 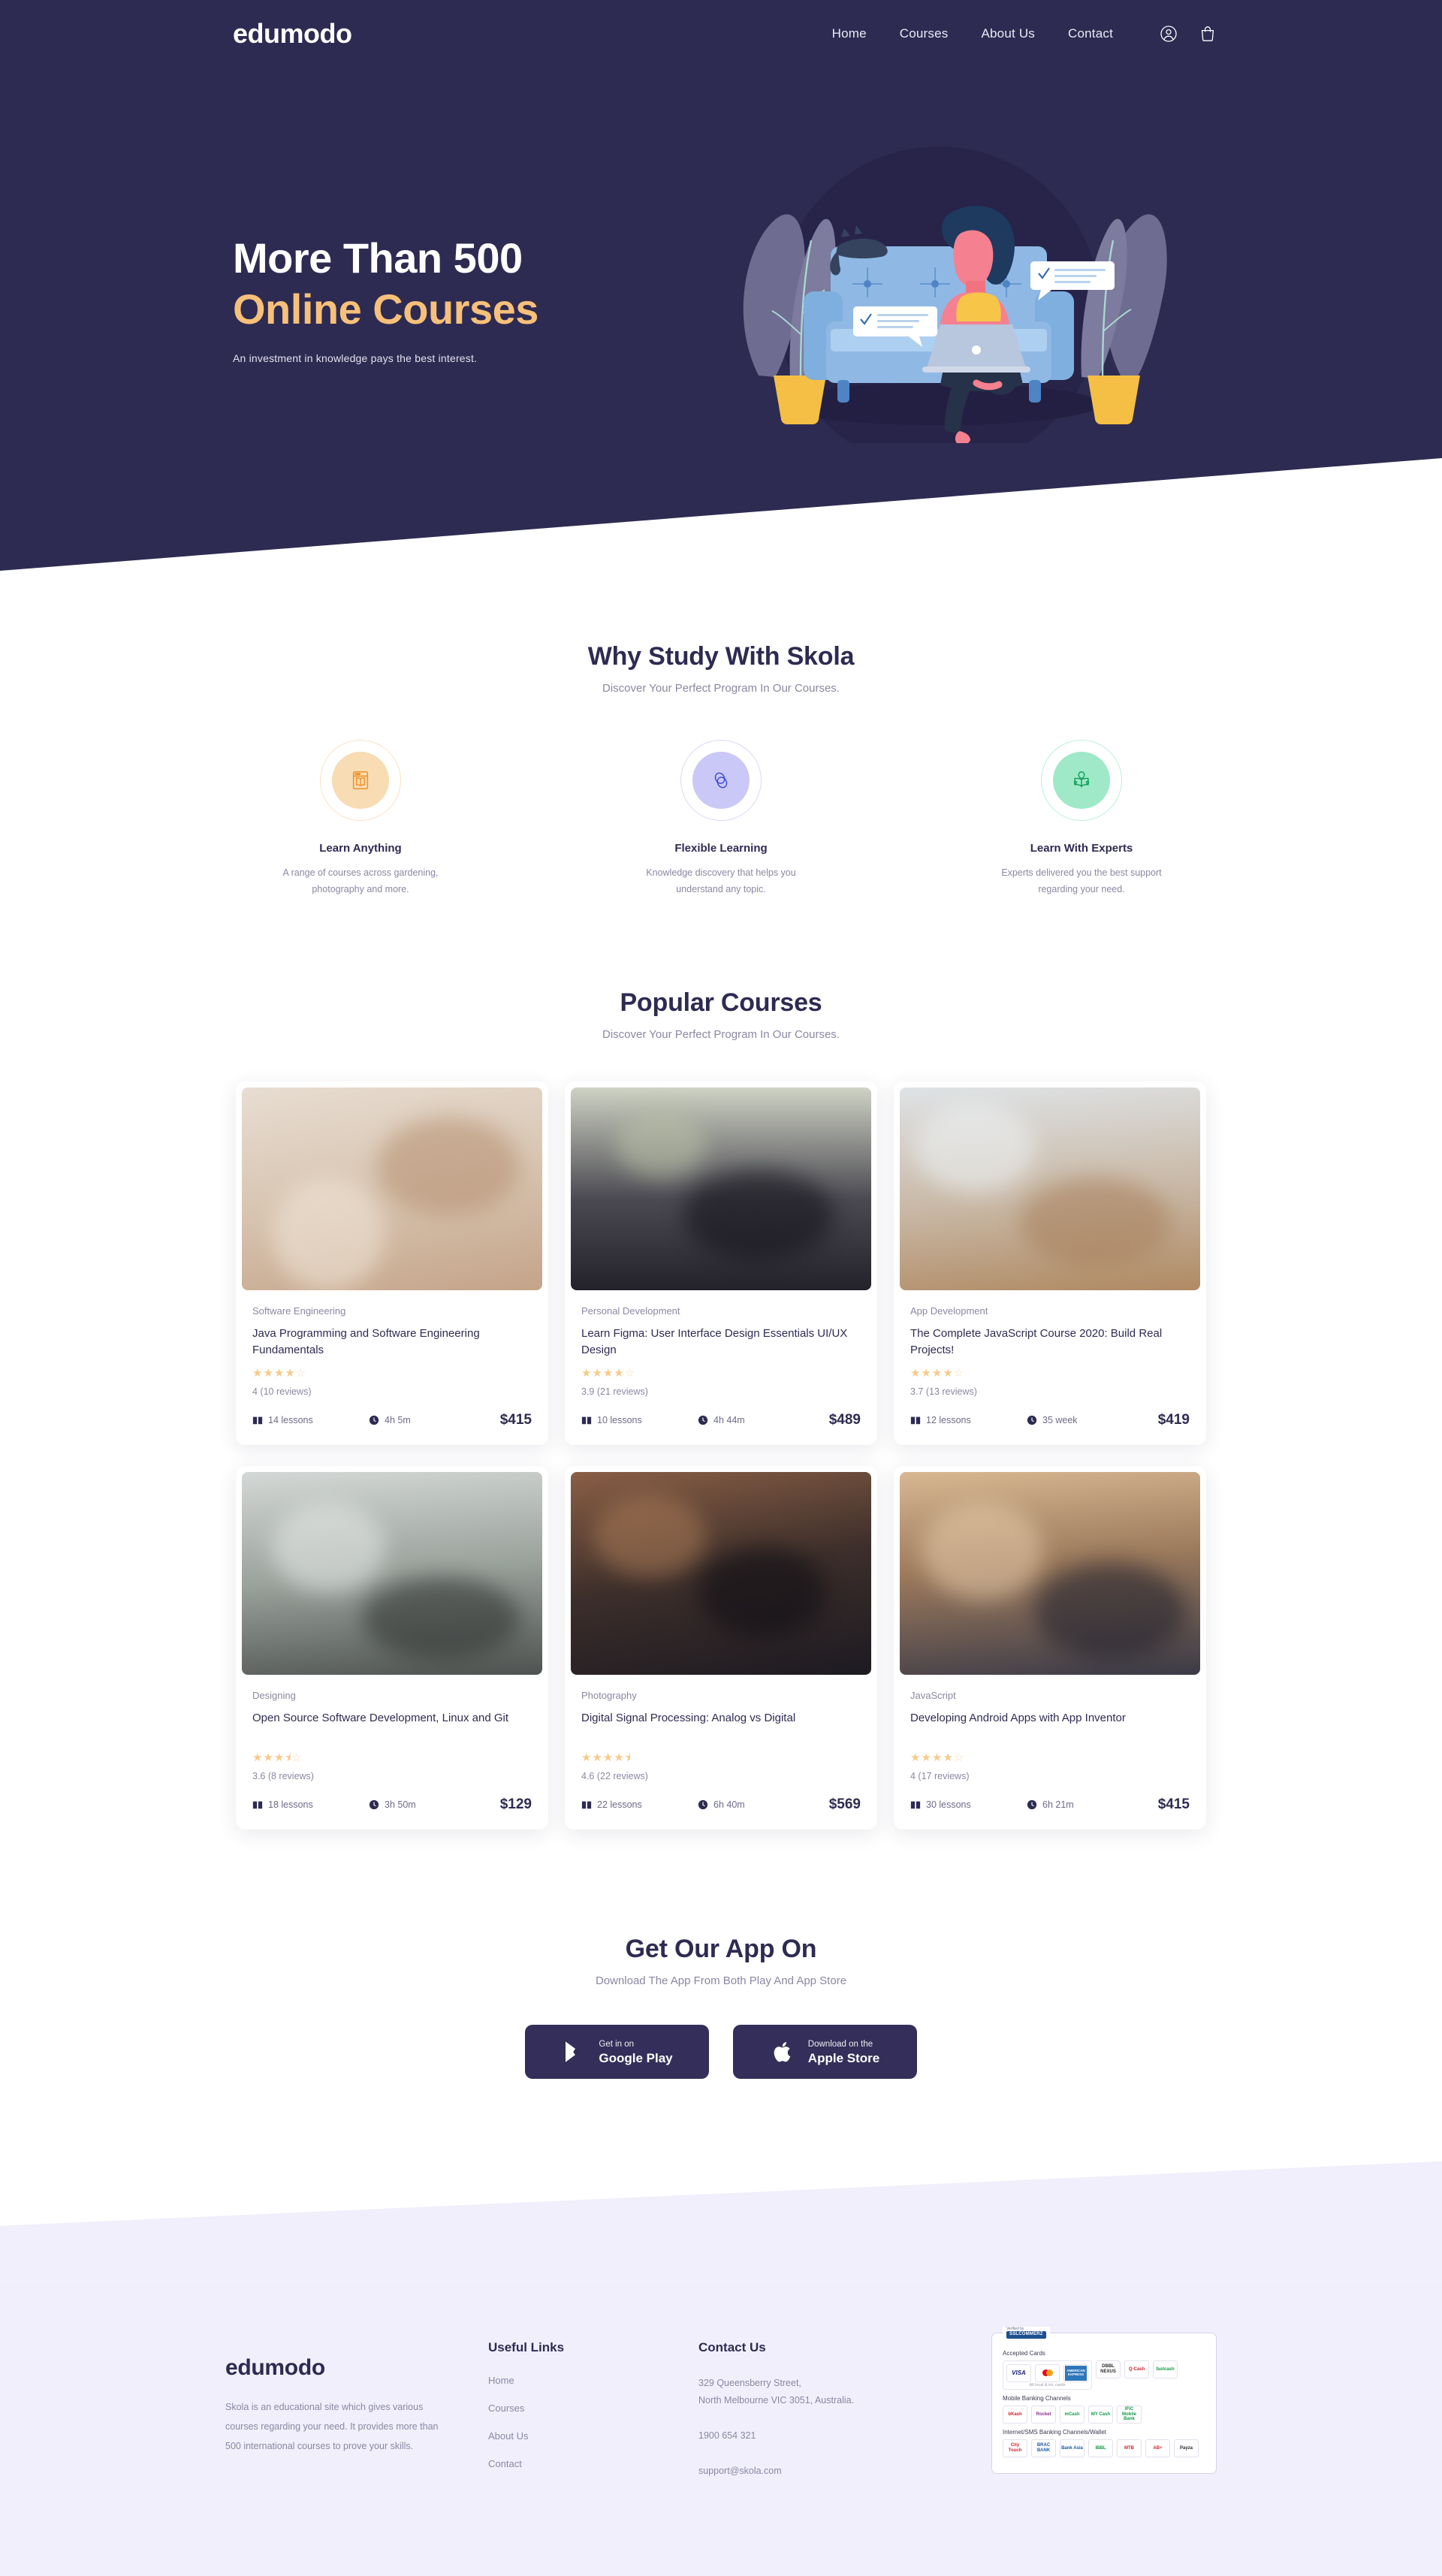 What do you see at coordinates (615, 1391) in the screenshot?
I see `course-rating-text: 3.9 (21 reviews)` at bounding box center [615, 1391].